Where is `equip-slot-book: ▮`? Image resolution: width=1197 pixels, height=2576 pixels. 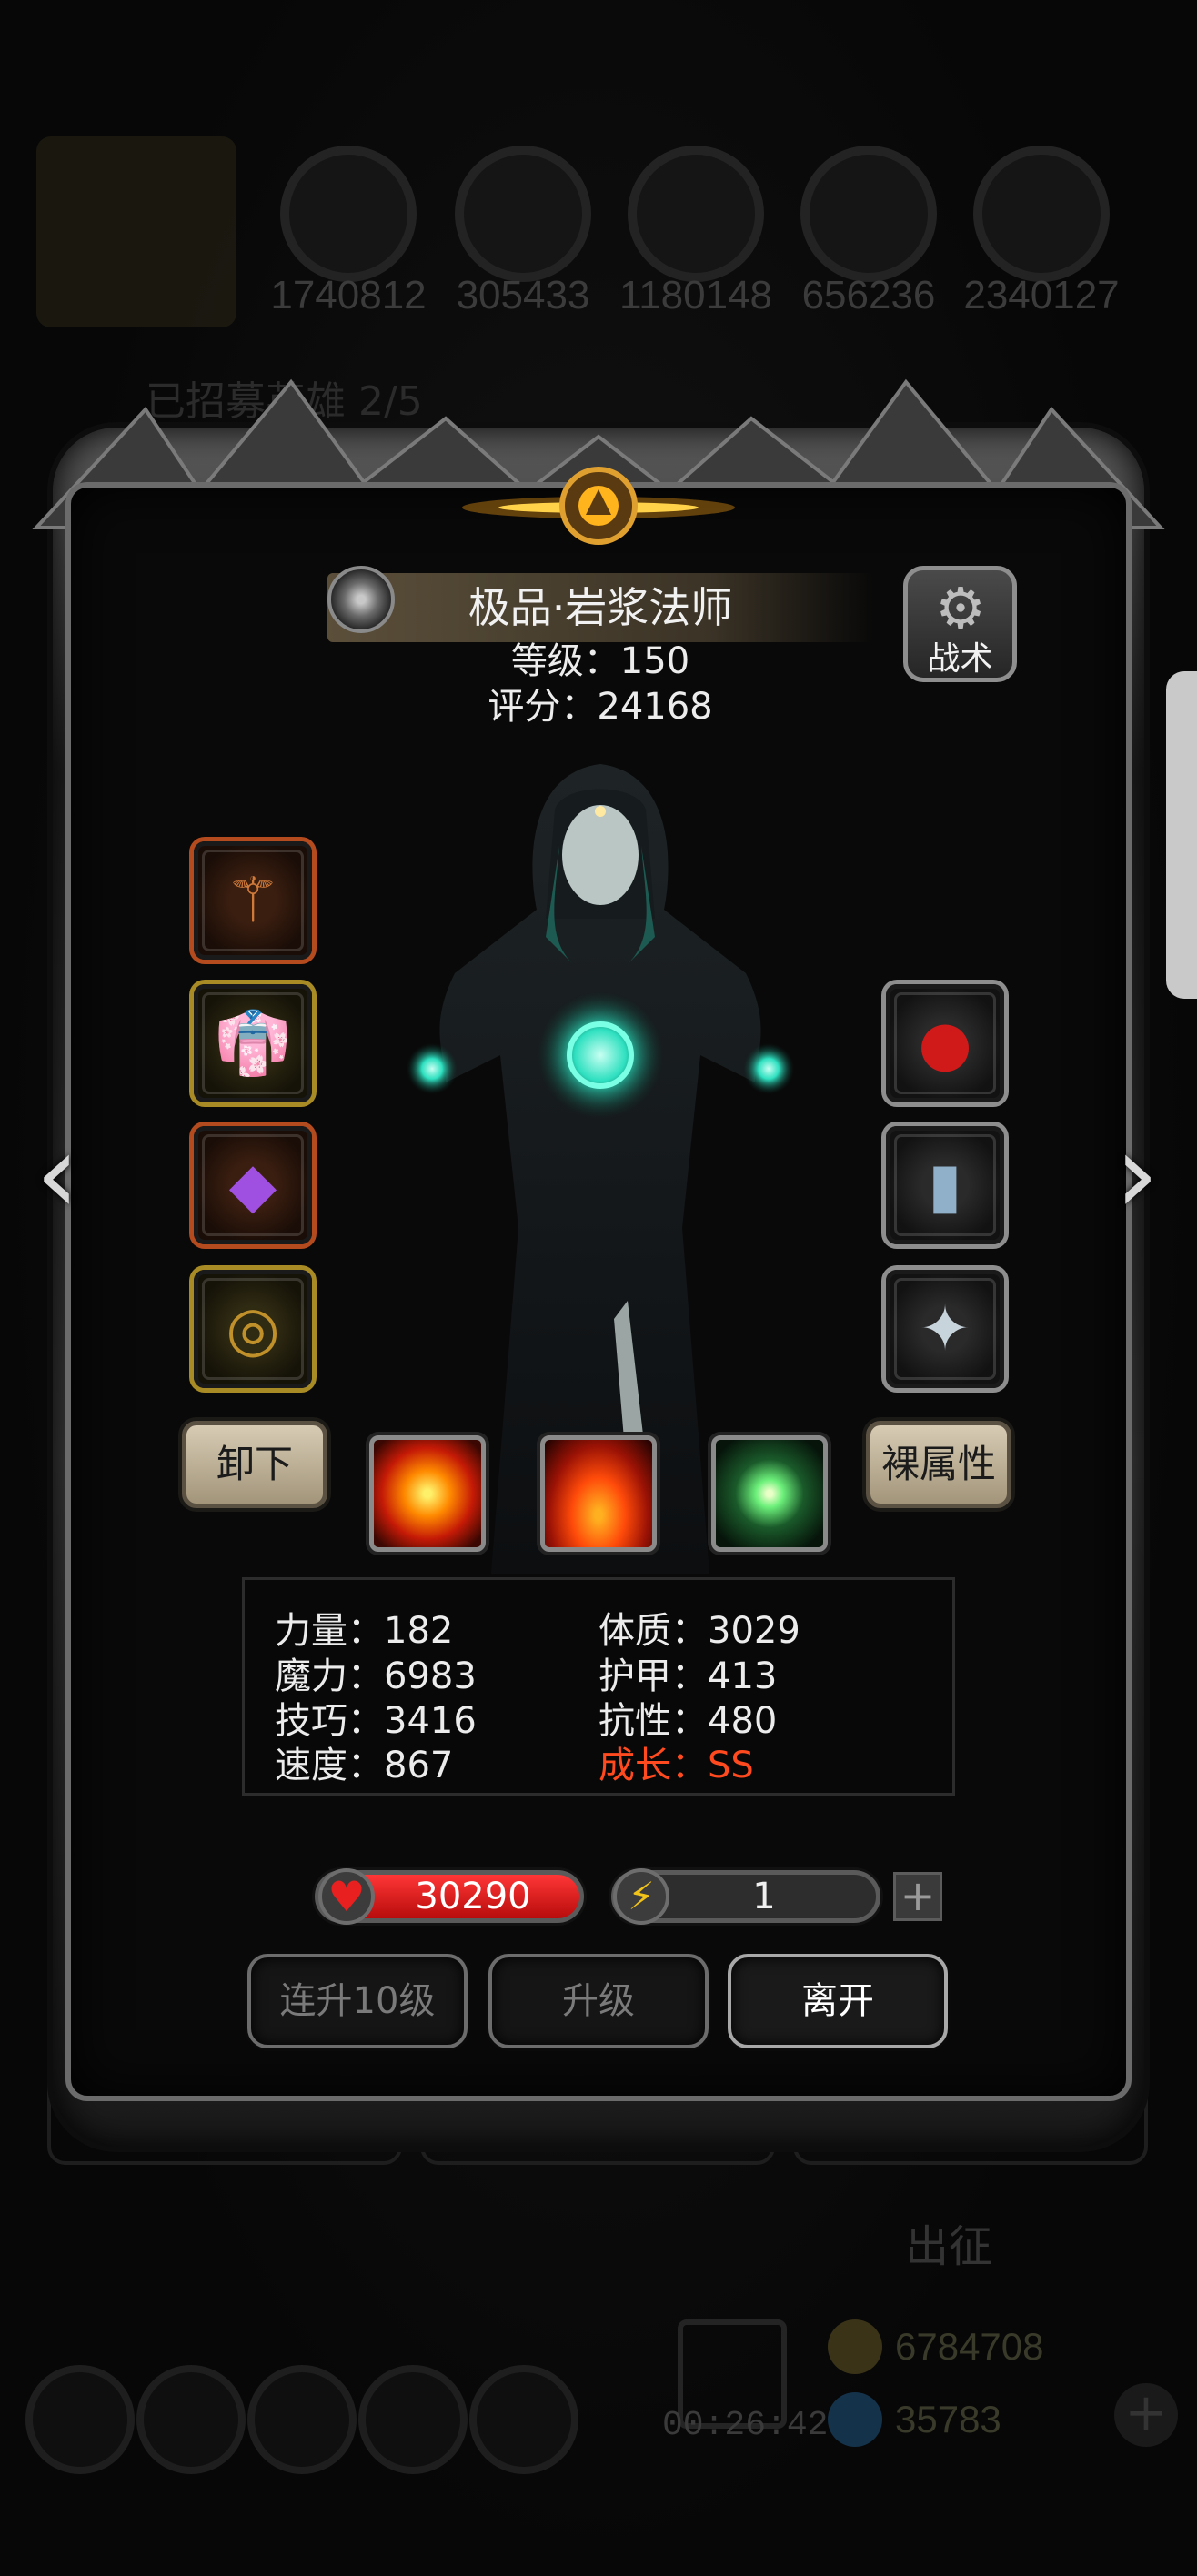 equip-slot-book: ▮ is located at coordinates (945, 1185).